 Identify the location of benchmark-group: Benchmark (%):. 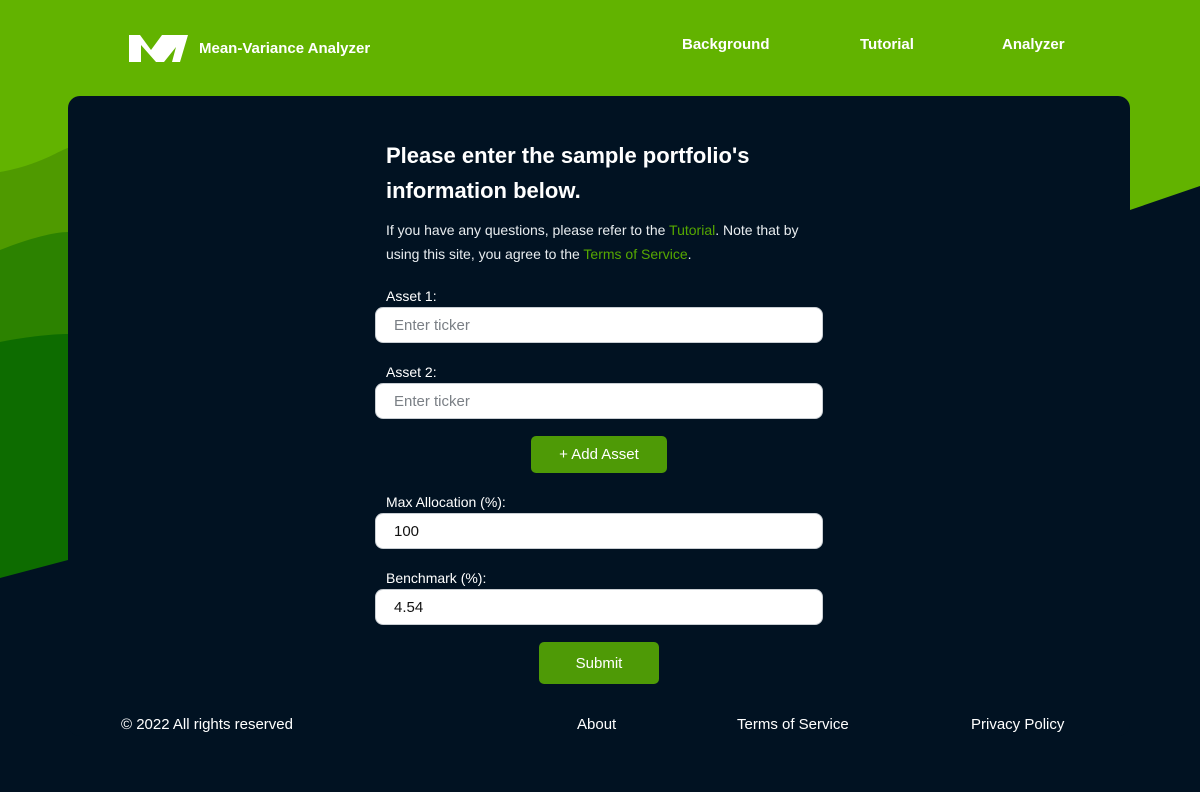
(599, 597).